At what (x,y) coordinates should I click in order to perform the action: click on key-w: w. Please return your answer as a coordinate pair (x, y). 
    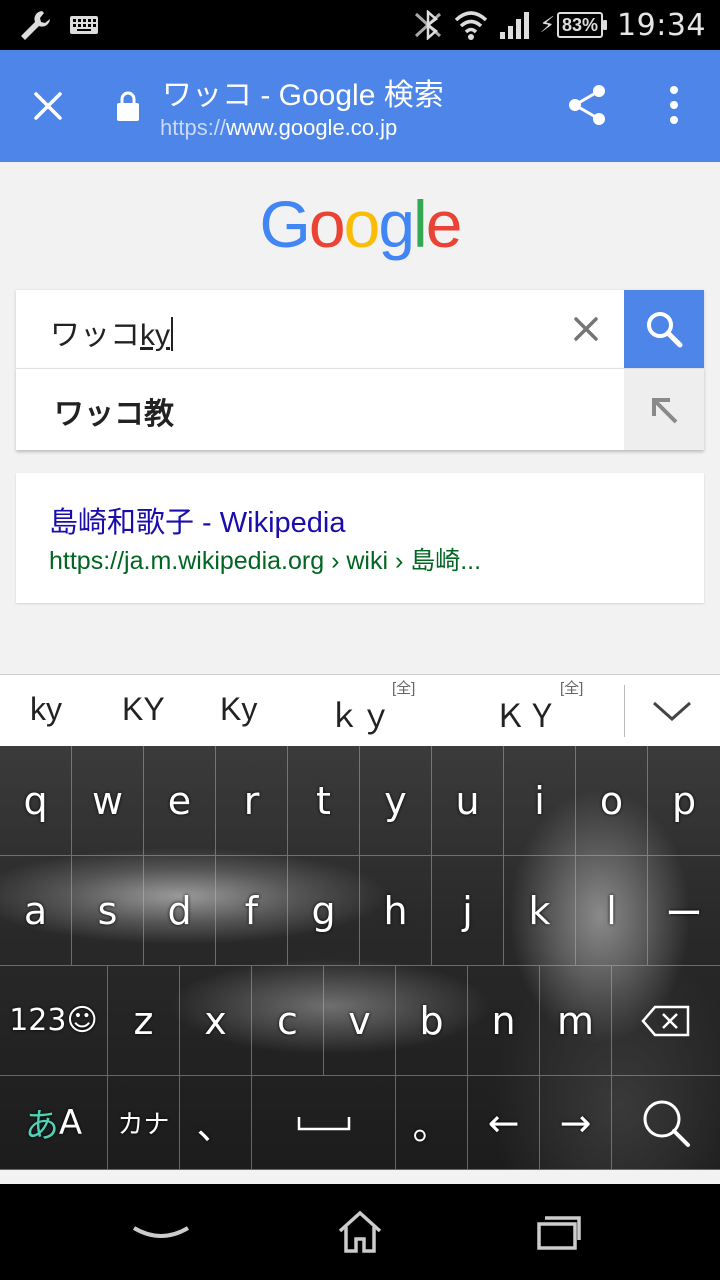
    Looking at the image, I should click on (108, 801).